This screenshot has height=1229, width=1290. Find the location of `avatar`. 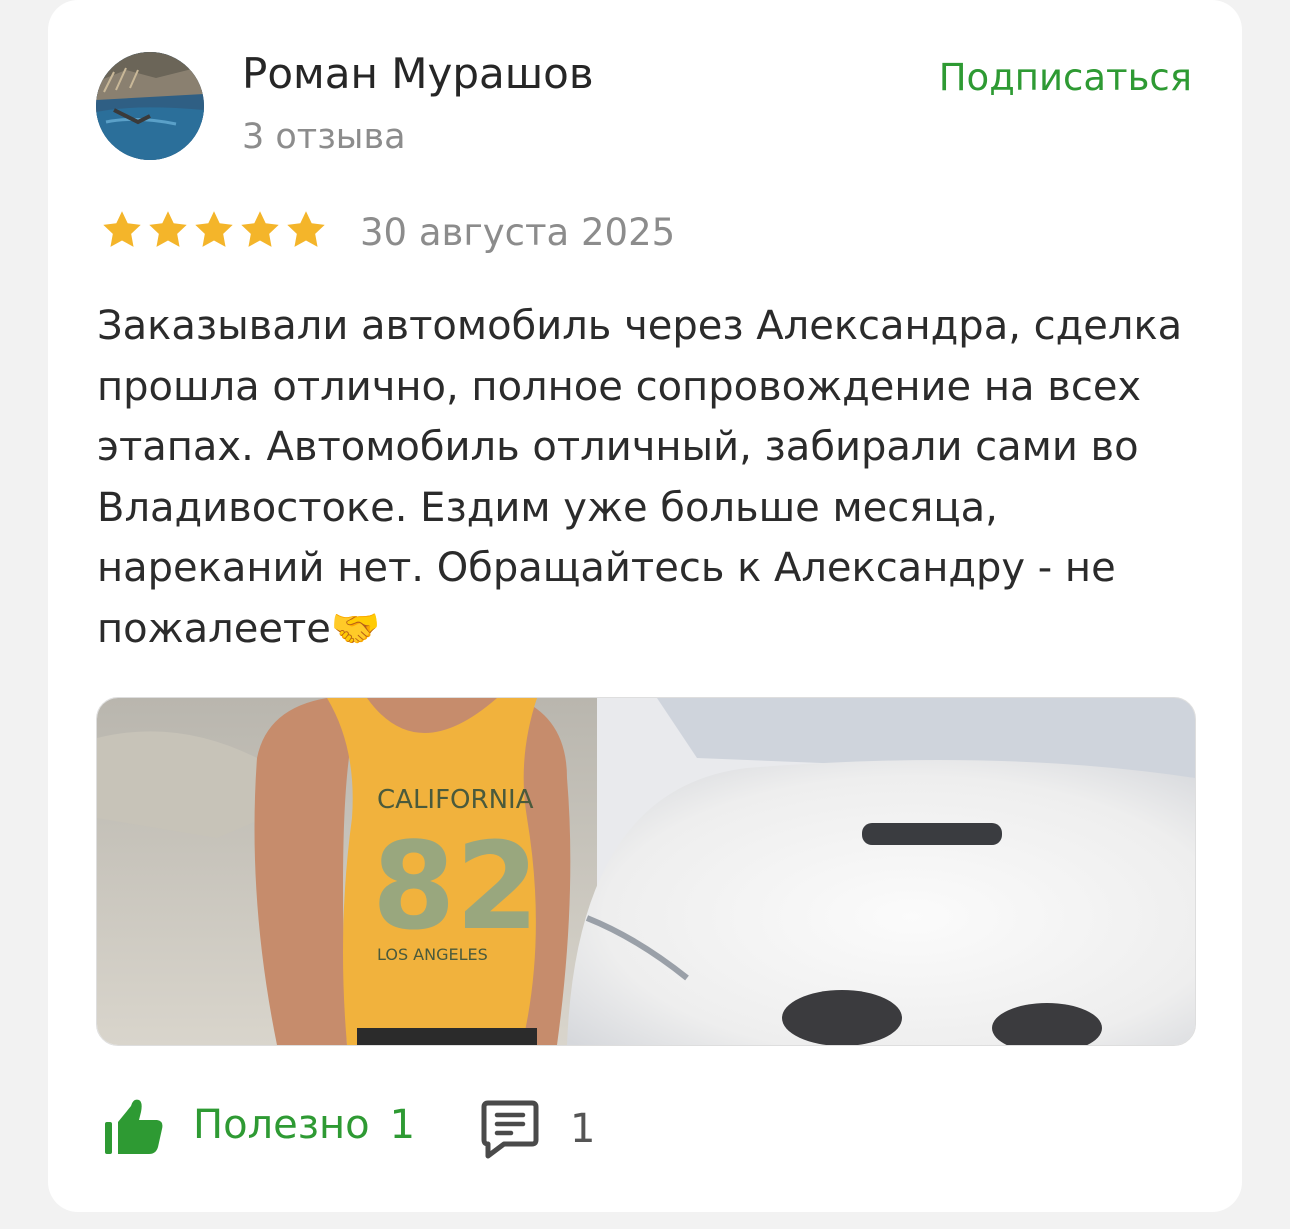

avatar is located at coordinates (150, 106).